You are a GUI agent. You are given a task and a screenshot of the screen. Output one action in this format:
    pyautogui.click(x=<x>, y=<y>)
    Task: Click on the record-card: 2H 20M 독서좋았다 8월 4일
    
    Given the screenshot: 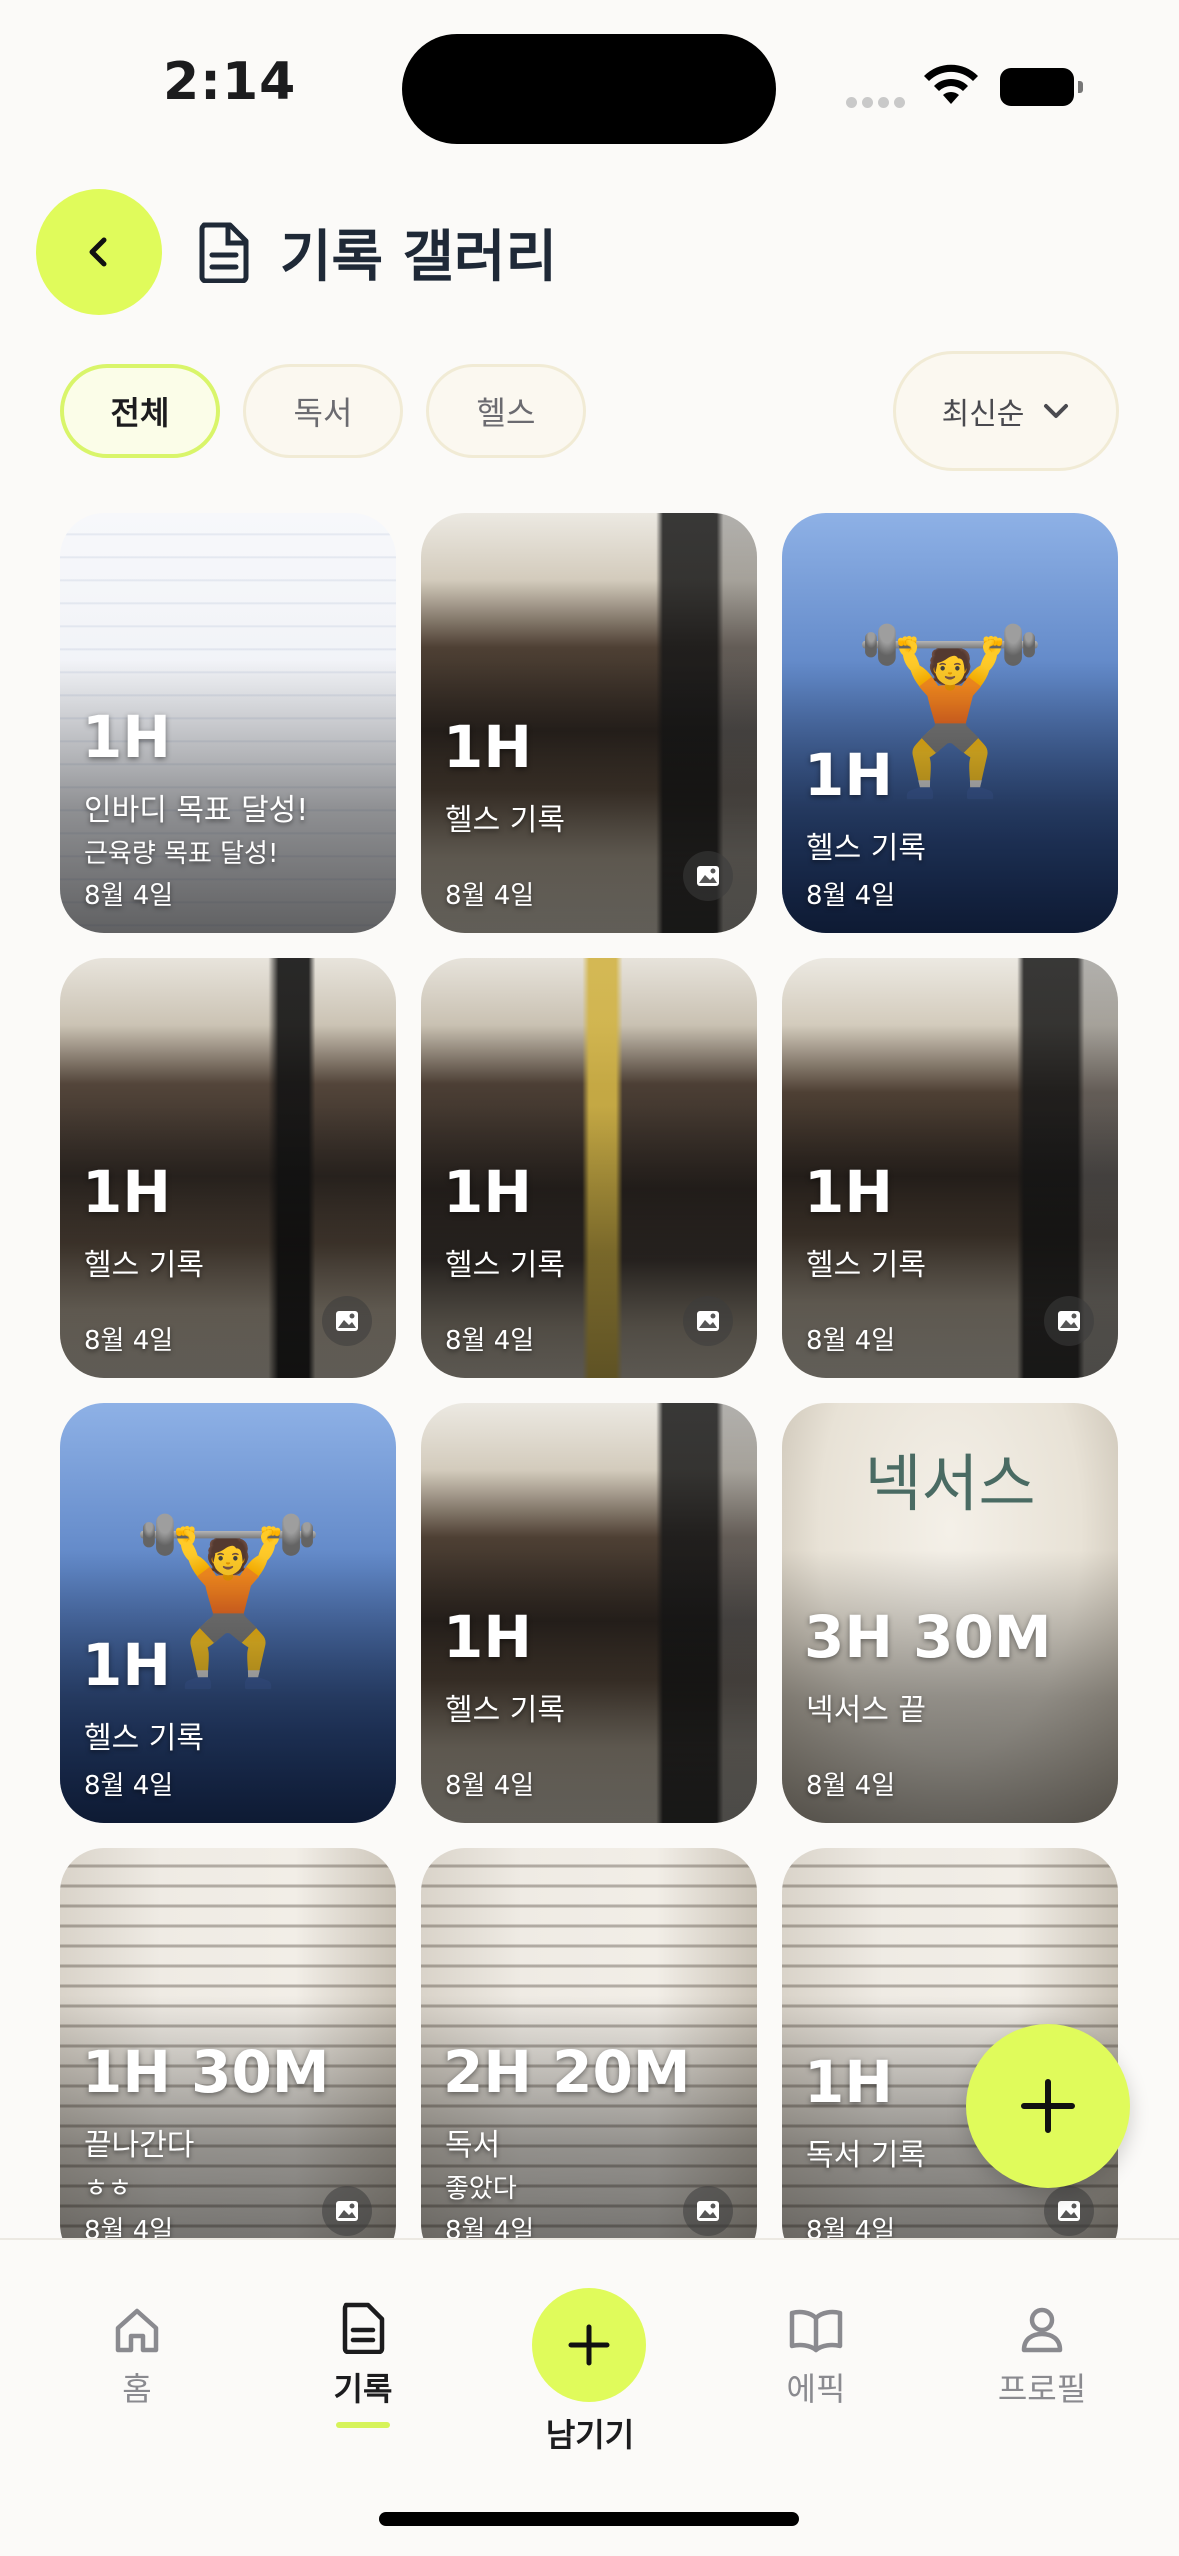 What is the action you would take?
    pyautogui.click(x=589, y=2043)
    